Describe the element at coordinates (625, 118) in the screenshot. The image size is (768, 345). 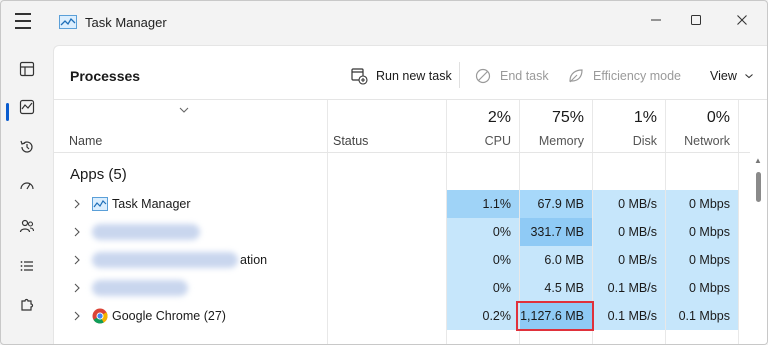
I see `disk-total-percent: 1%` at that location.